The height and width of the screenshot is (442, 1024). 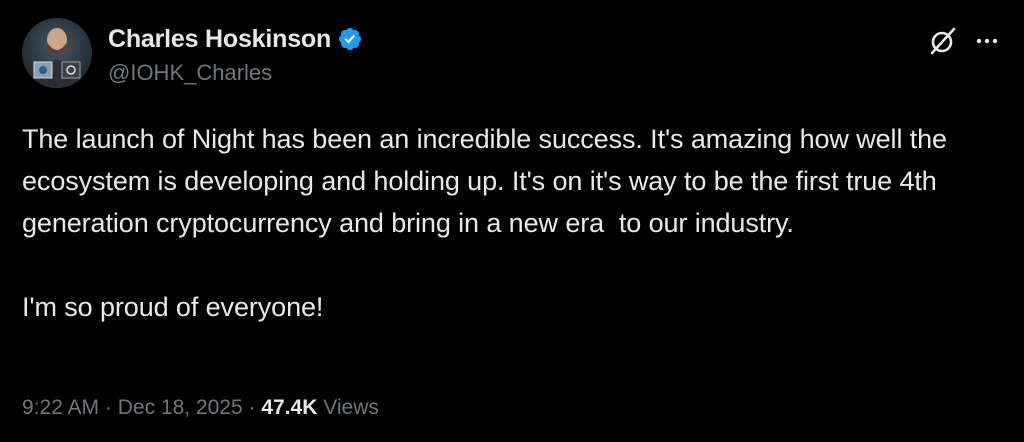 I want to click on author-name-row: Charles Hoskinson, so click(x=235, y=39).